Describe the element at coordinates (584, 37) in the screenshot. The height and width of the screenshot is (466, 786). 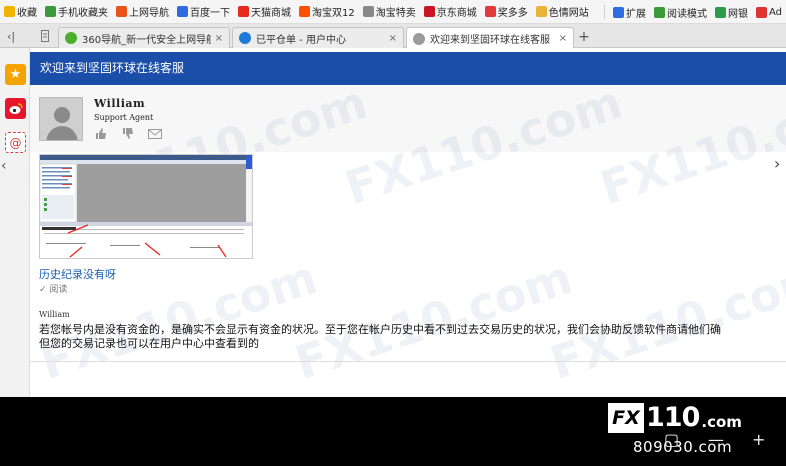
I see `new-tab-button: +` at that location.